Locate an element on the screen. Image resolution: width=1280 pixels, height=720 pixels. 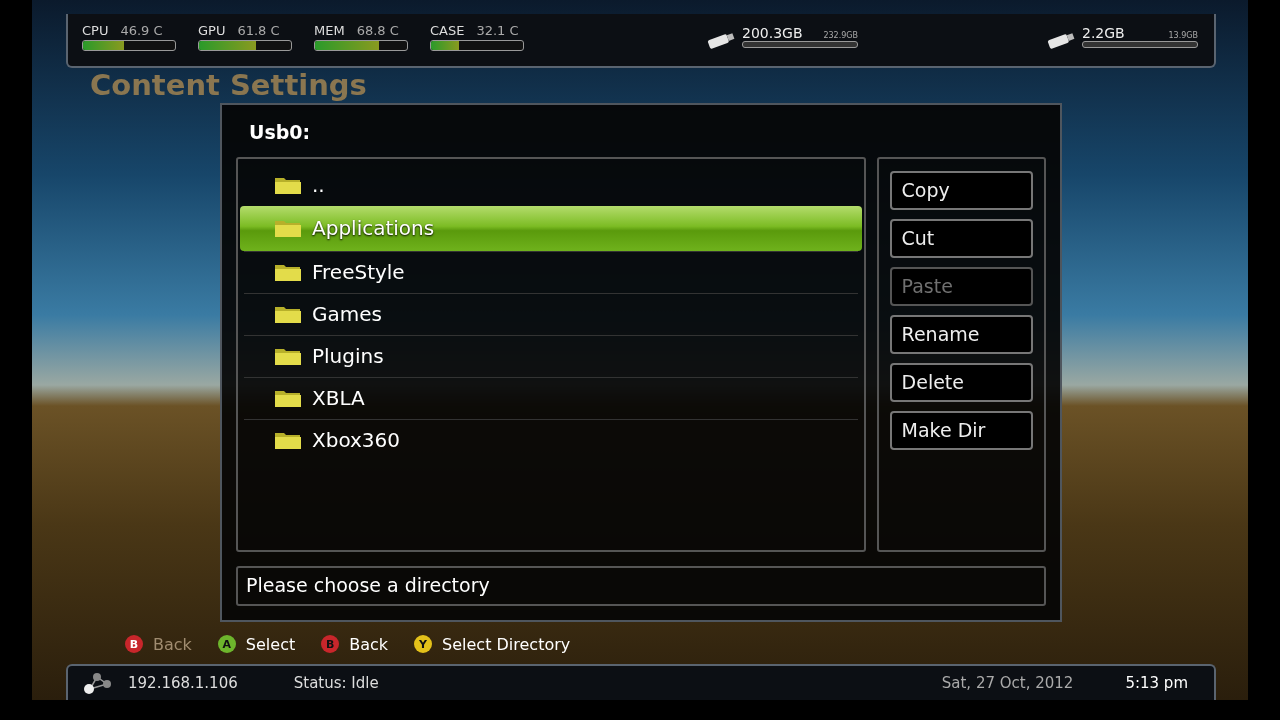
folder-item: Xbox360 is located at coordinates (551, 439).